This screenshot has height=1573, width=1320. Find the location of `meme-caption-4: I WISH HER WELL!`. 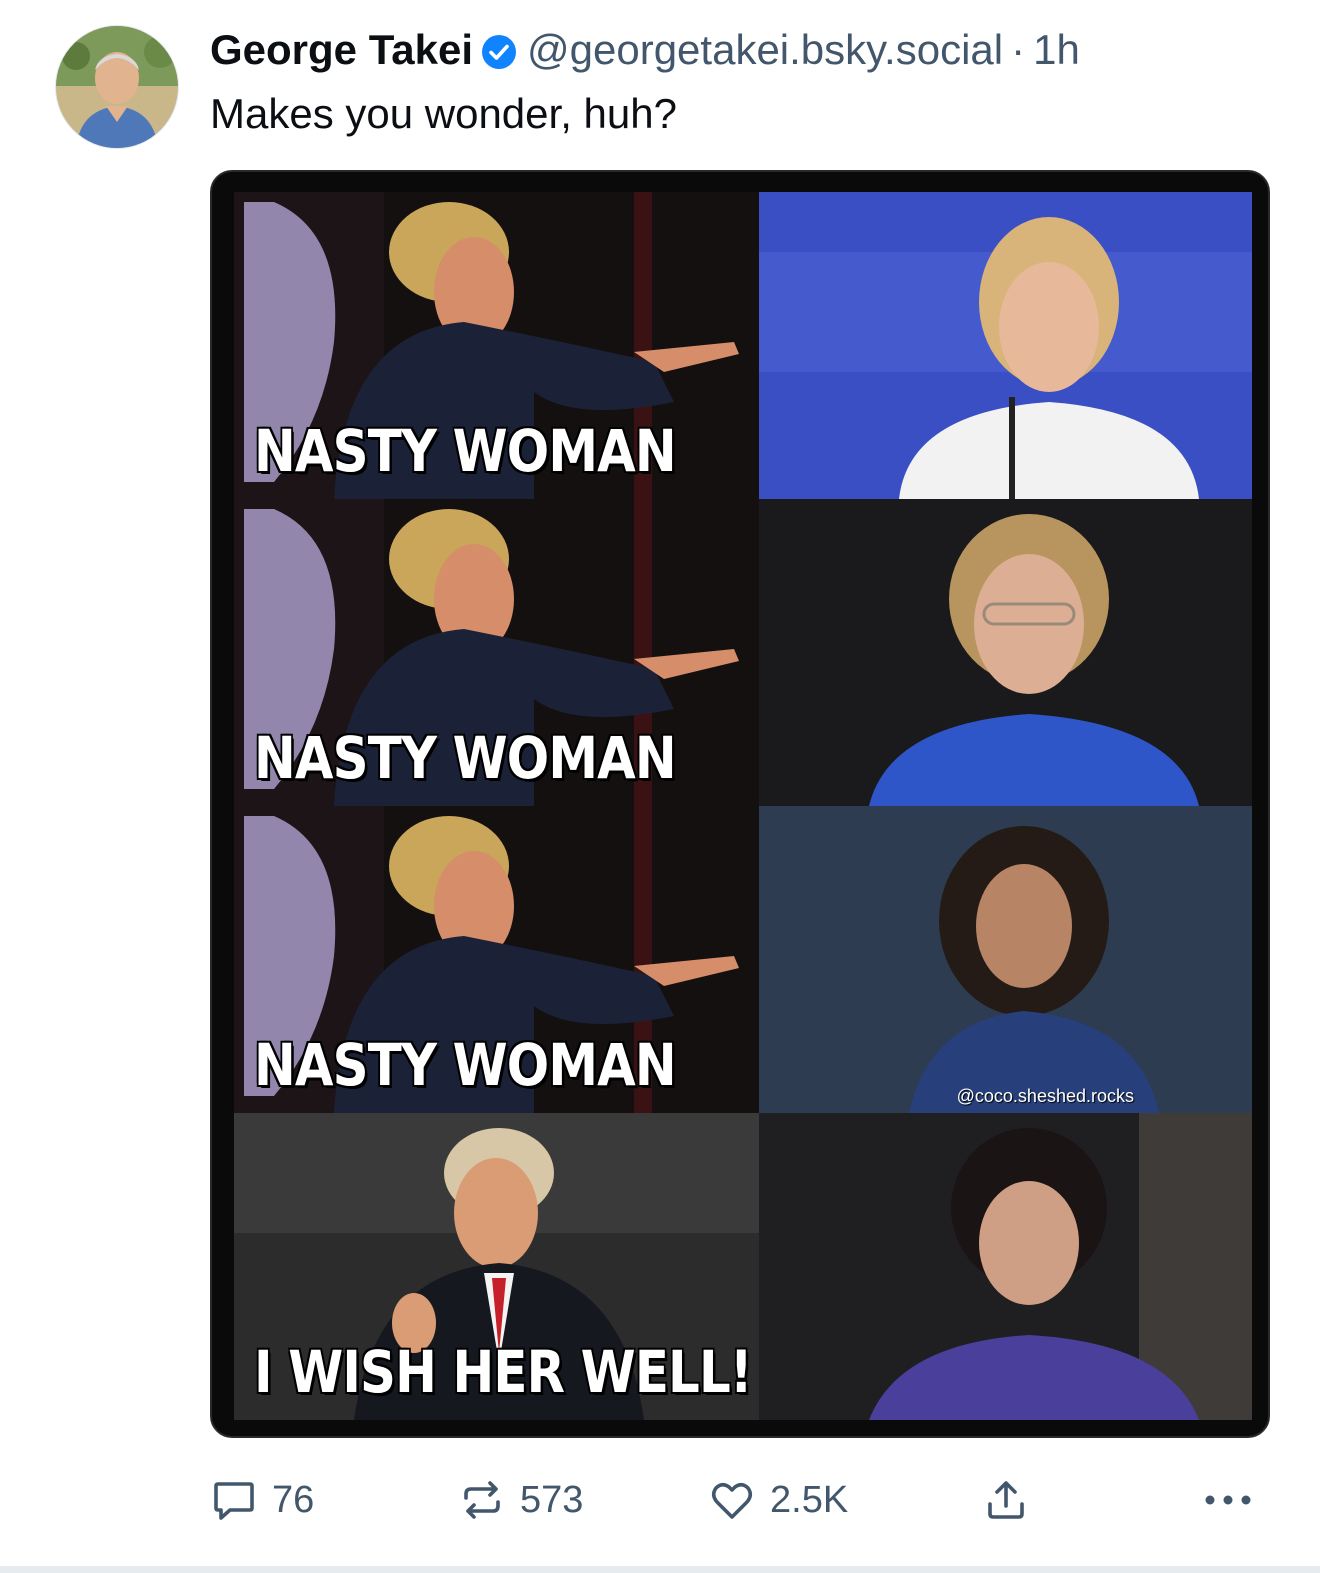

meme-caption-4: I WISH HER WELL! is located at coordinates (503, 1372).